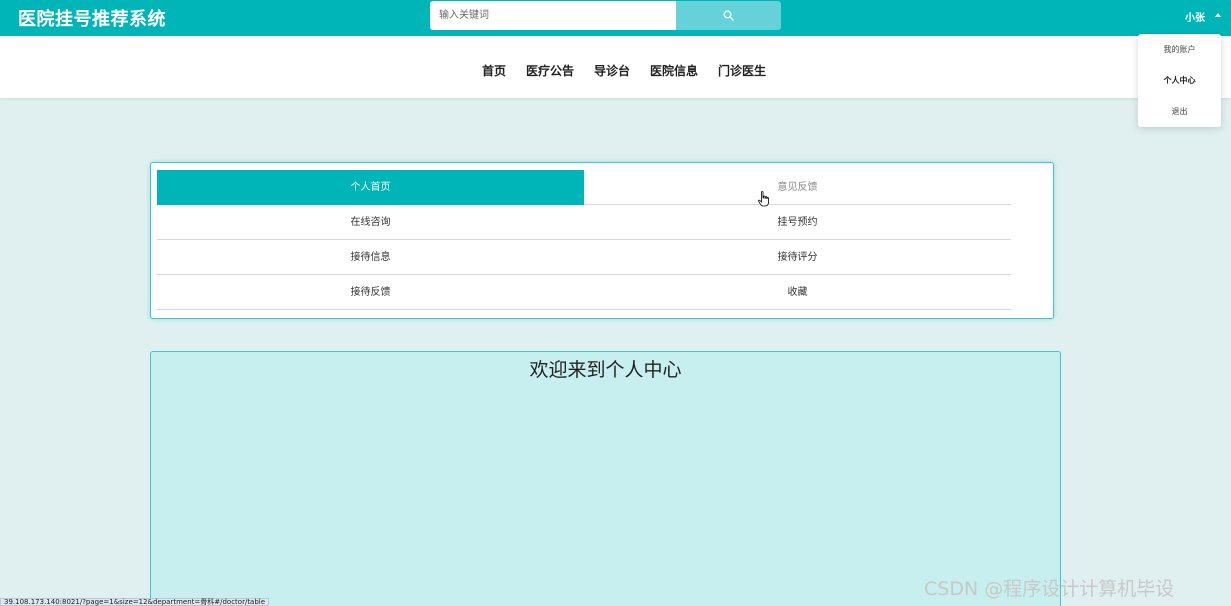 The height and width of the screenshot is (606, 1231). I want to click on menu-reception-info: 接待信息, so click(370, 257).